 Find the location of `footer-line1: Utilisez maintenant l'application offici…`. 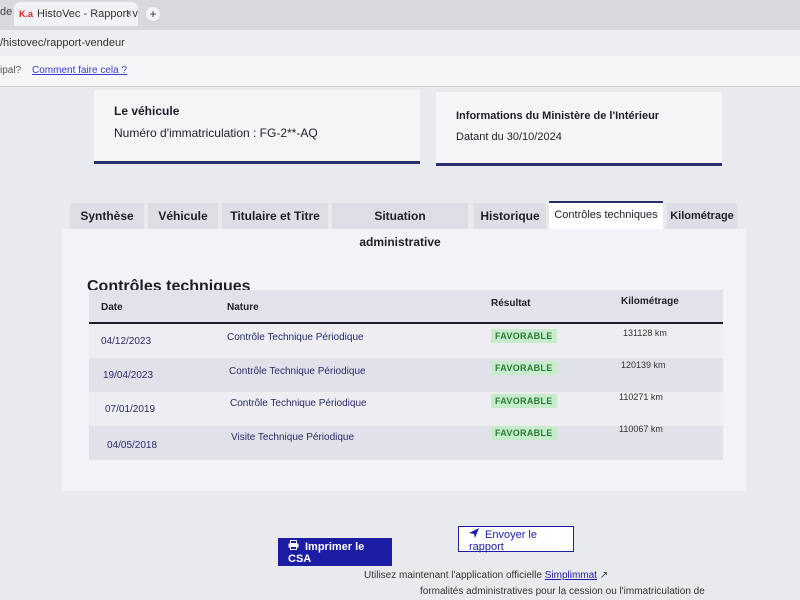

footer-line1: Utilisez maintenant l'application offici… is located at coordinates (453, 575).